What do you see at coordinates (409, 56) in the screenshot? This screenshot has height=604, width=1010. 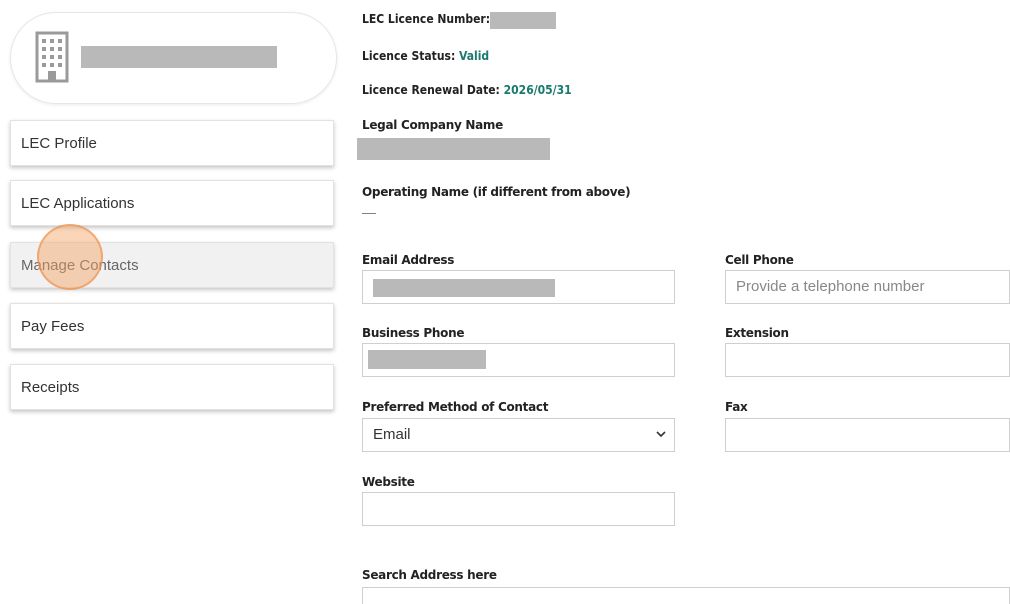 I see `licence-status-label: Licence Status:` at bounding box center [409, 56].